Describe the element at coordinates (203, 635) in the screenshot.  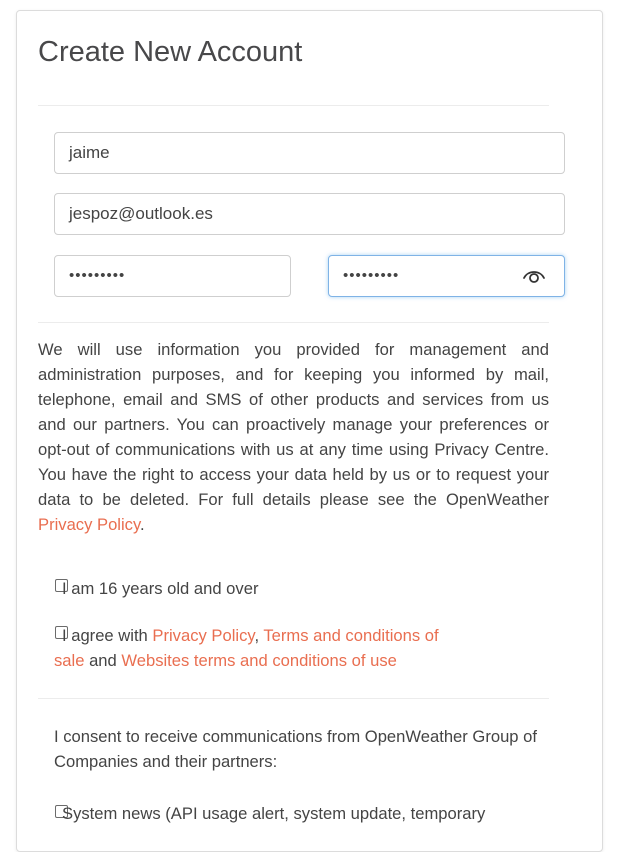
I see `agree-privacy-link: Privacy Policy` at that location.